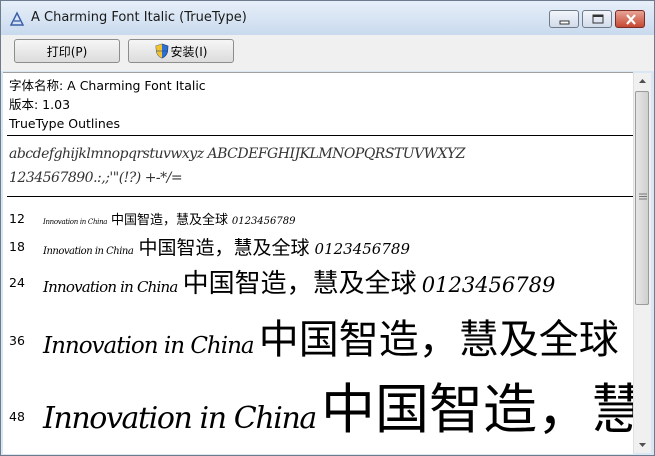 Image resolution: width=655 pixels, height=456 pixels. I want to click on minimize-icon, so click(564, 22).